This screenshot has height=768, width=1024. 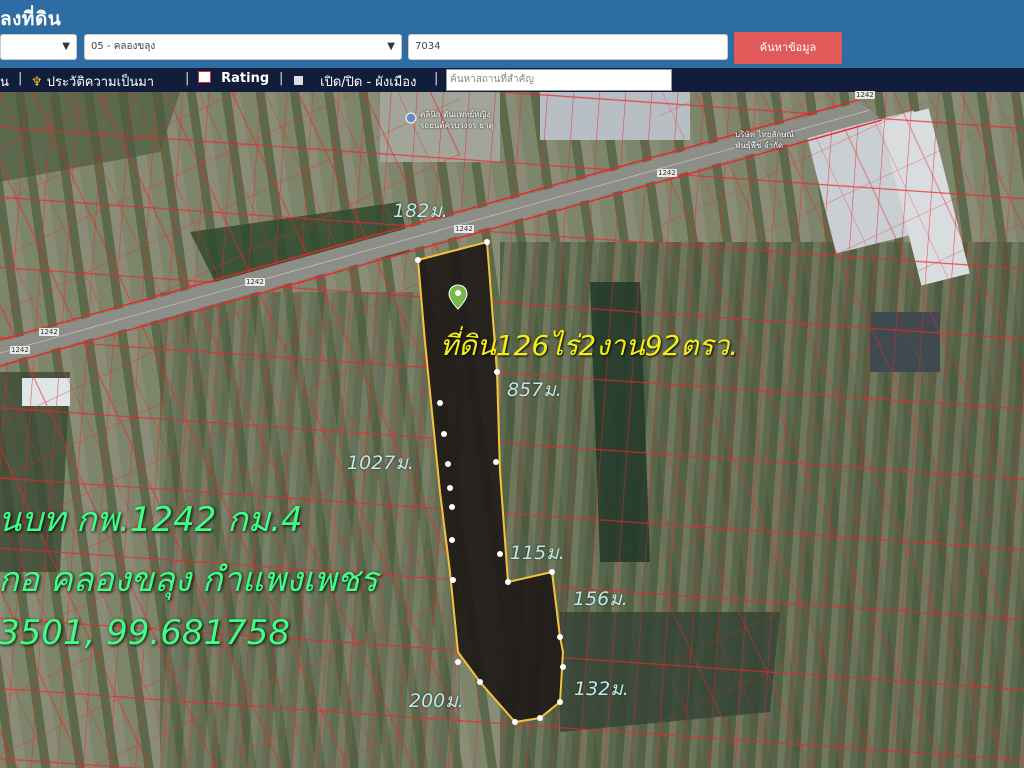 What do you see at coordinates (589, 345) in the screenshot?
I see `area-label: ที่ดิน126ไร่2งาน92ตรว.` at bounding box center [589, 345].